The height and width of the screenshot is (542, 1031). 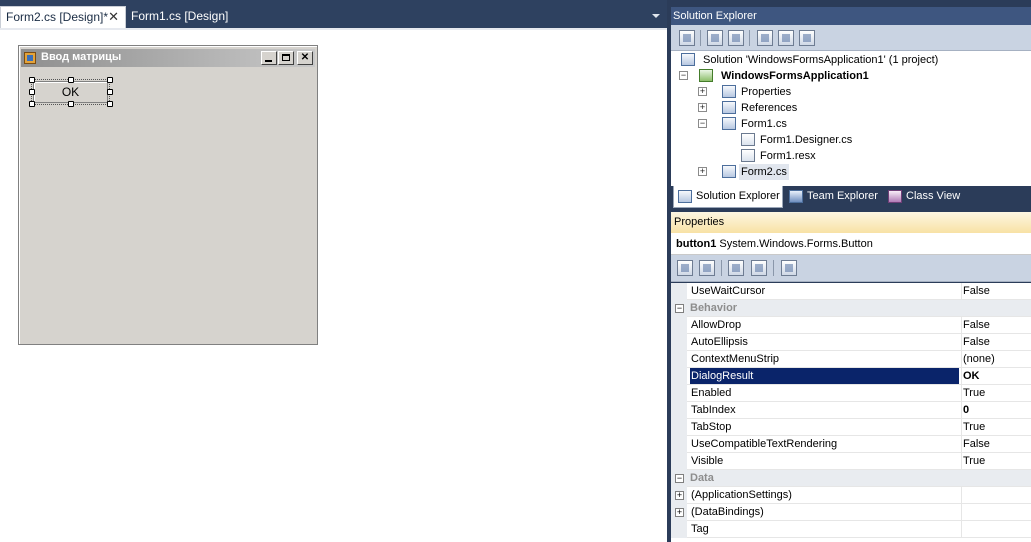 What do you see at coordinates (715, 38) in the screenshot?
I see `show-all-files-icon` at bounding box center [715, 38].